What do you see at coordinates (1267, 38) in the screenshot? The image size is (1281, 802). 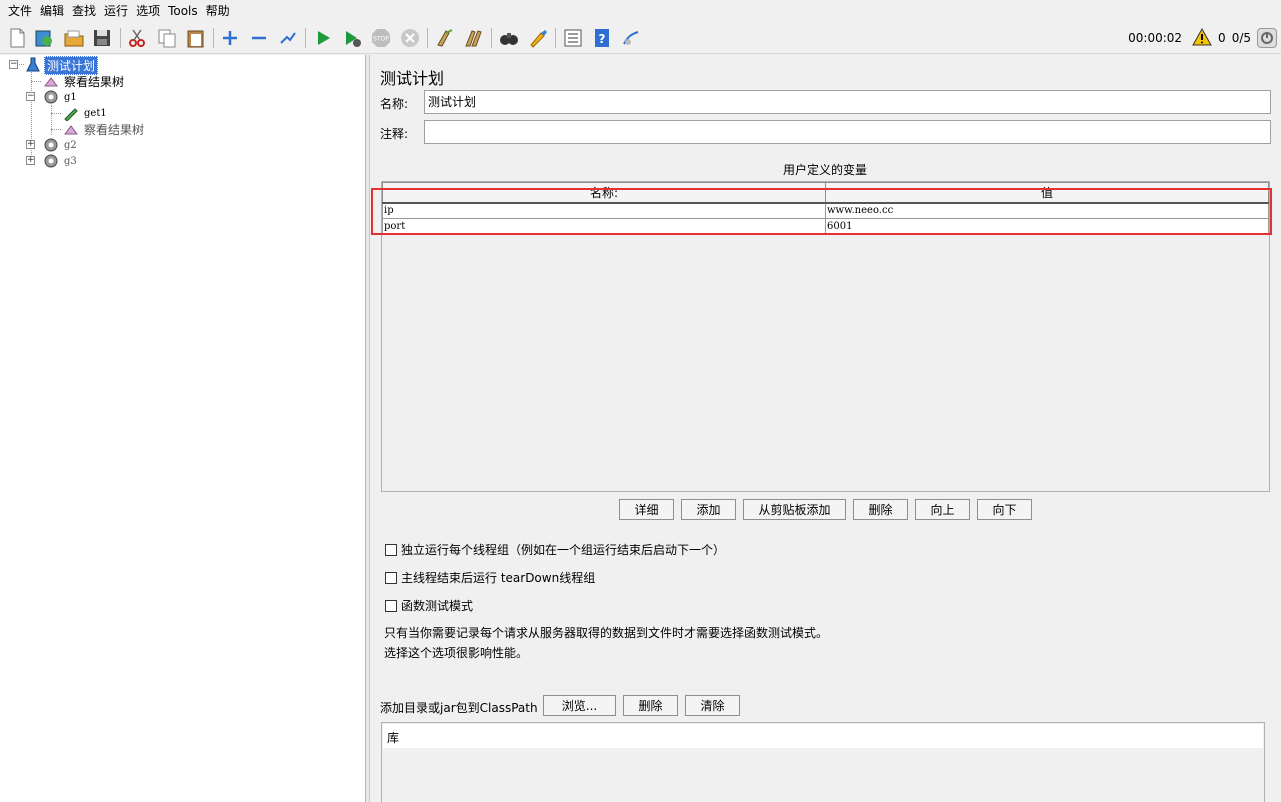 I see `remote-status-icon` at bounding box center [1267, 38].